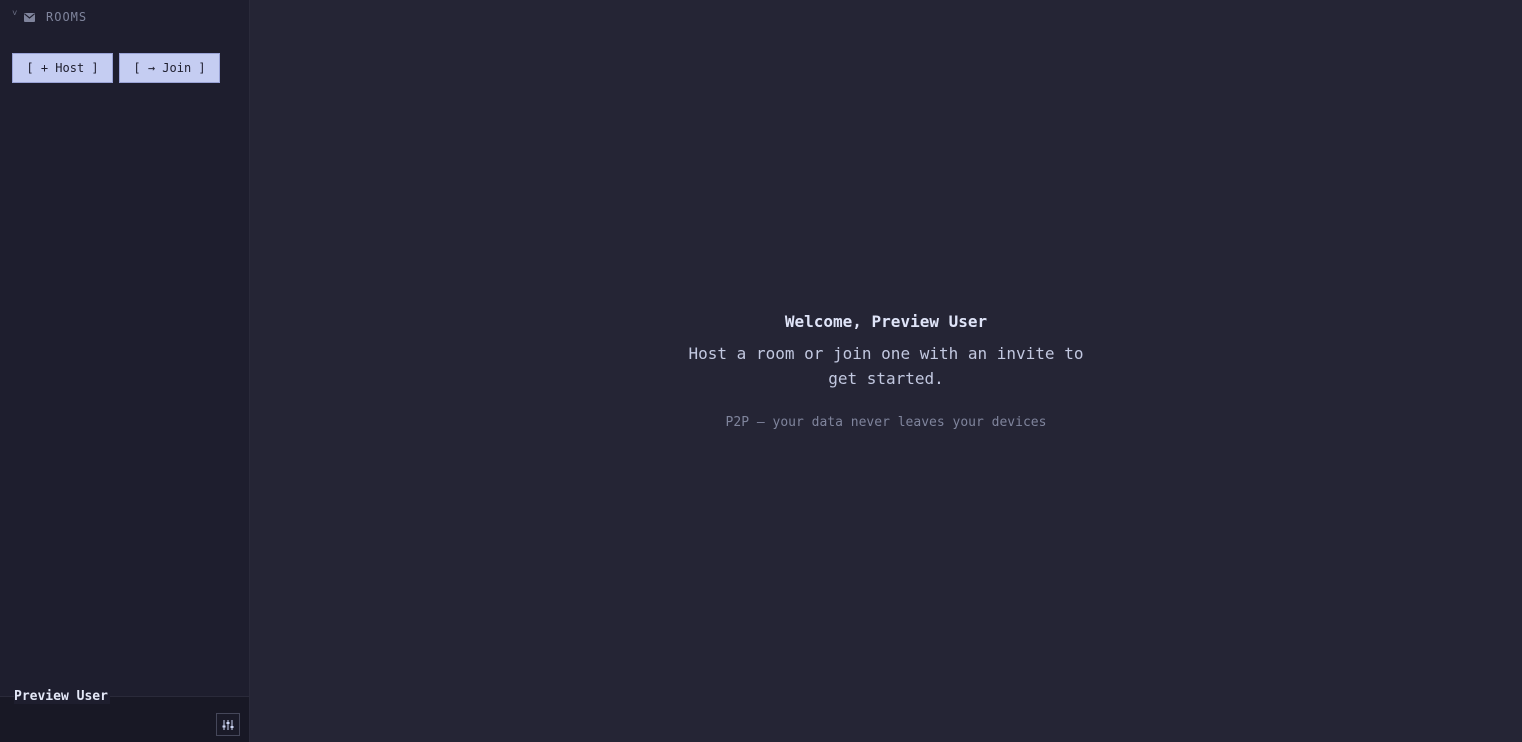 The height and width of the screenshot is (742, 1522). I want to click on room-actions: [ + Host ] [ → Join ], so click(116, 68).